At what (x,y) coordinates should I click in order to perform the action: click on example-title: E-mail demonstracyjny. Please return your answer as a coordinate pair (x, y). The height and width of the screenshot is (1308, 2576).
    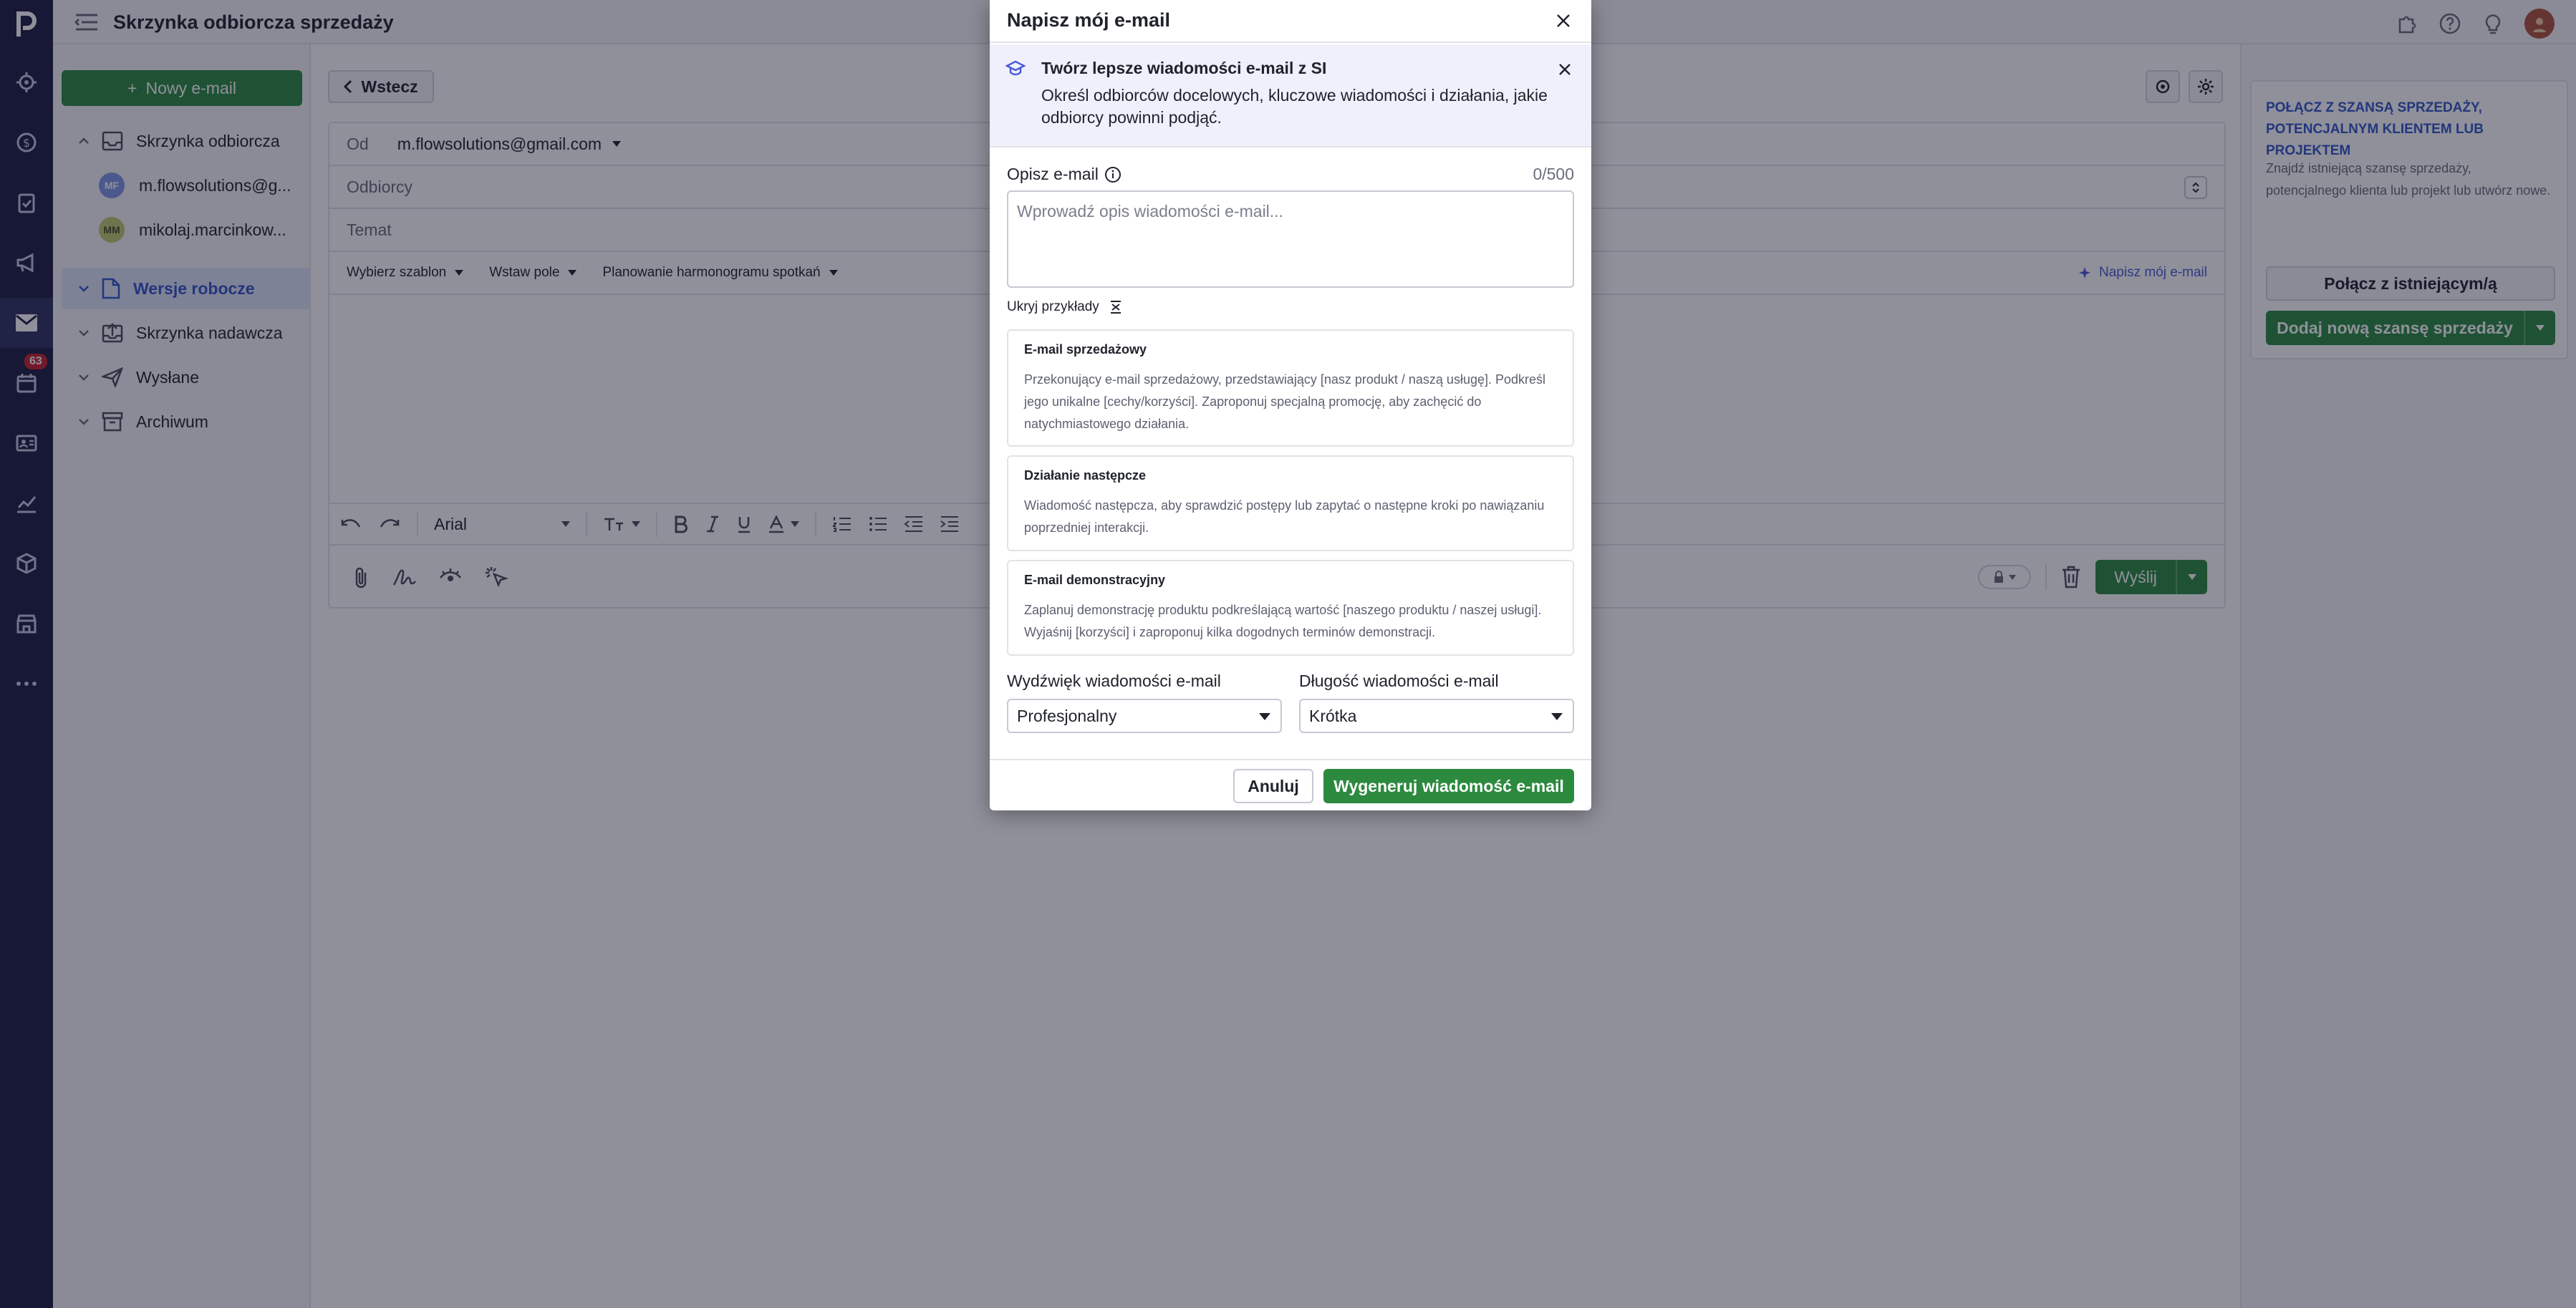
    Looking at the image, I should click on (1095, 580).